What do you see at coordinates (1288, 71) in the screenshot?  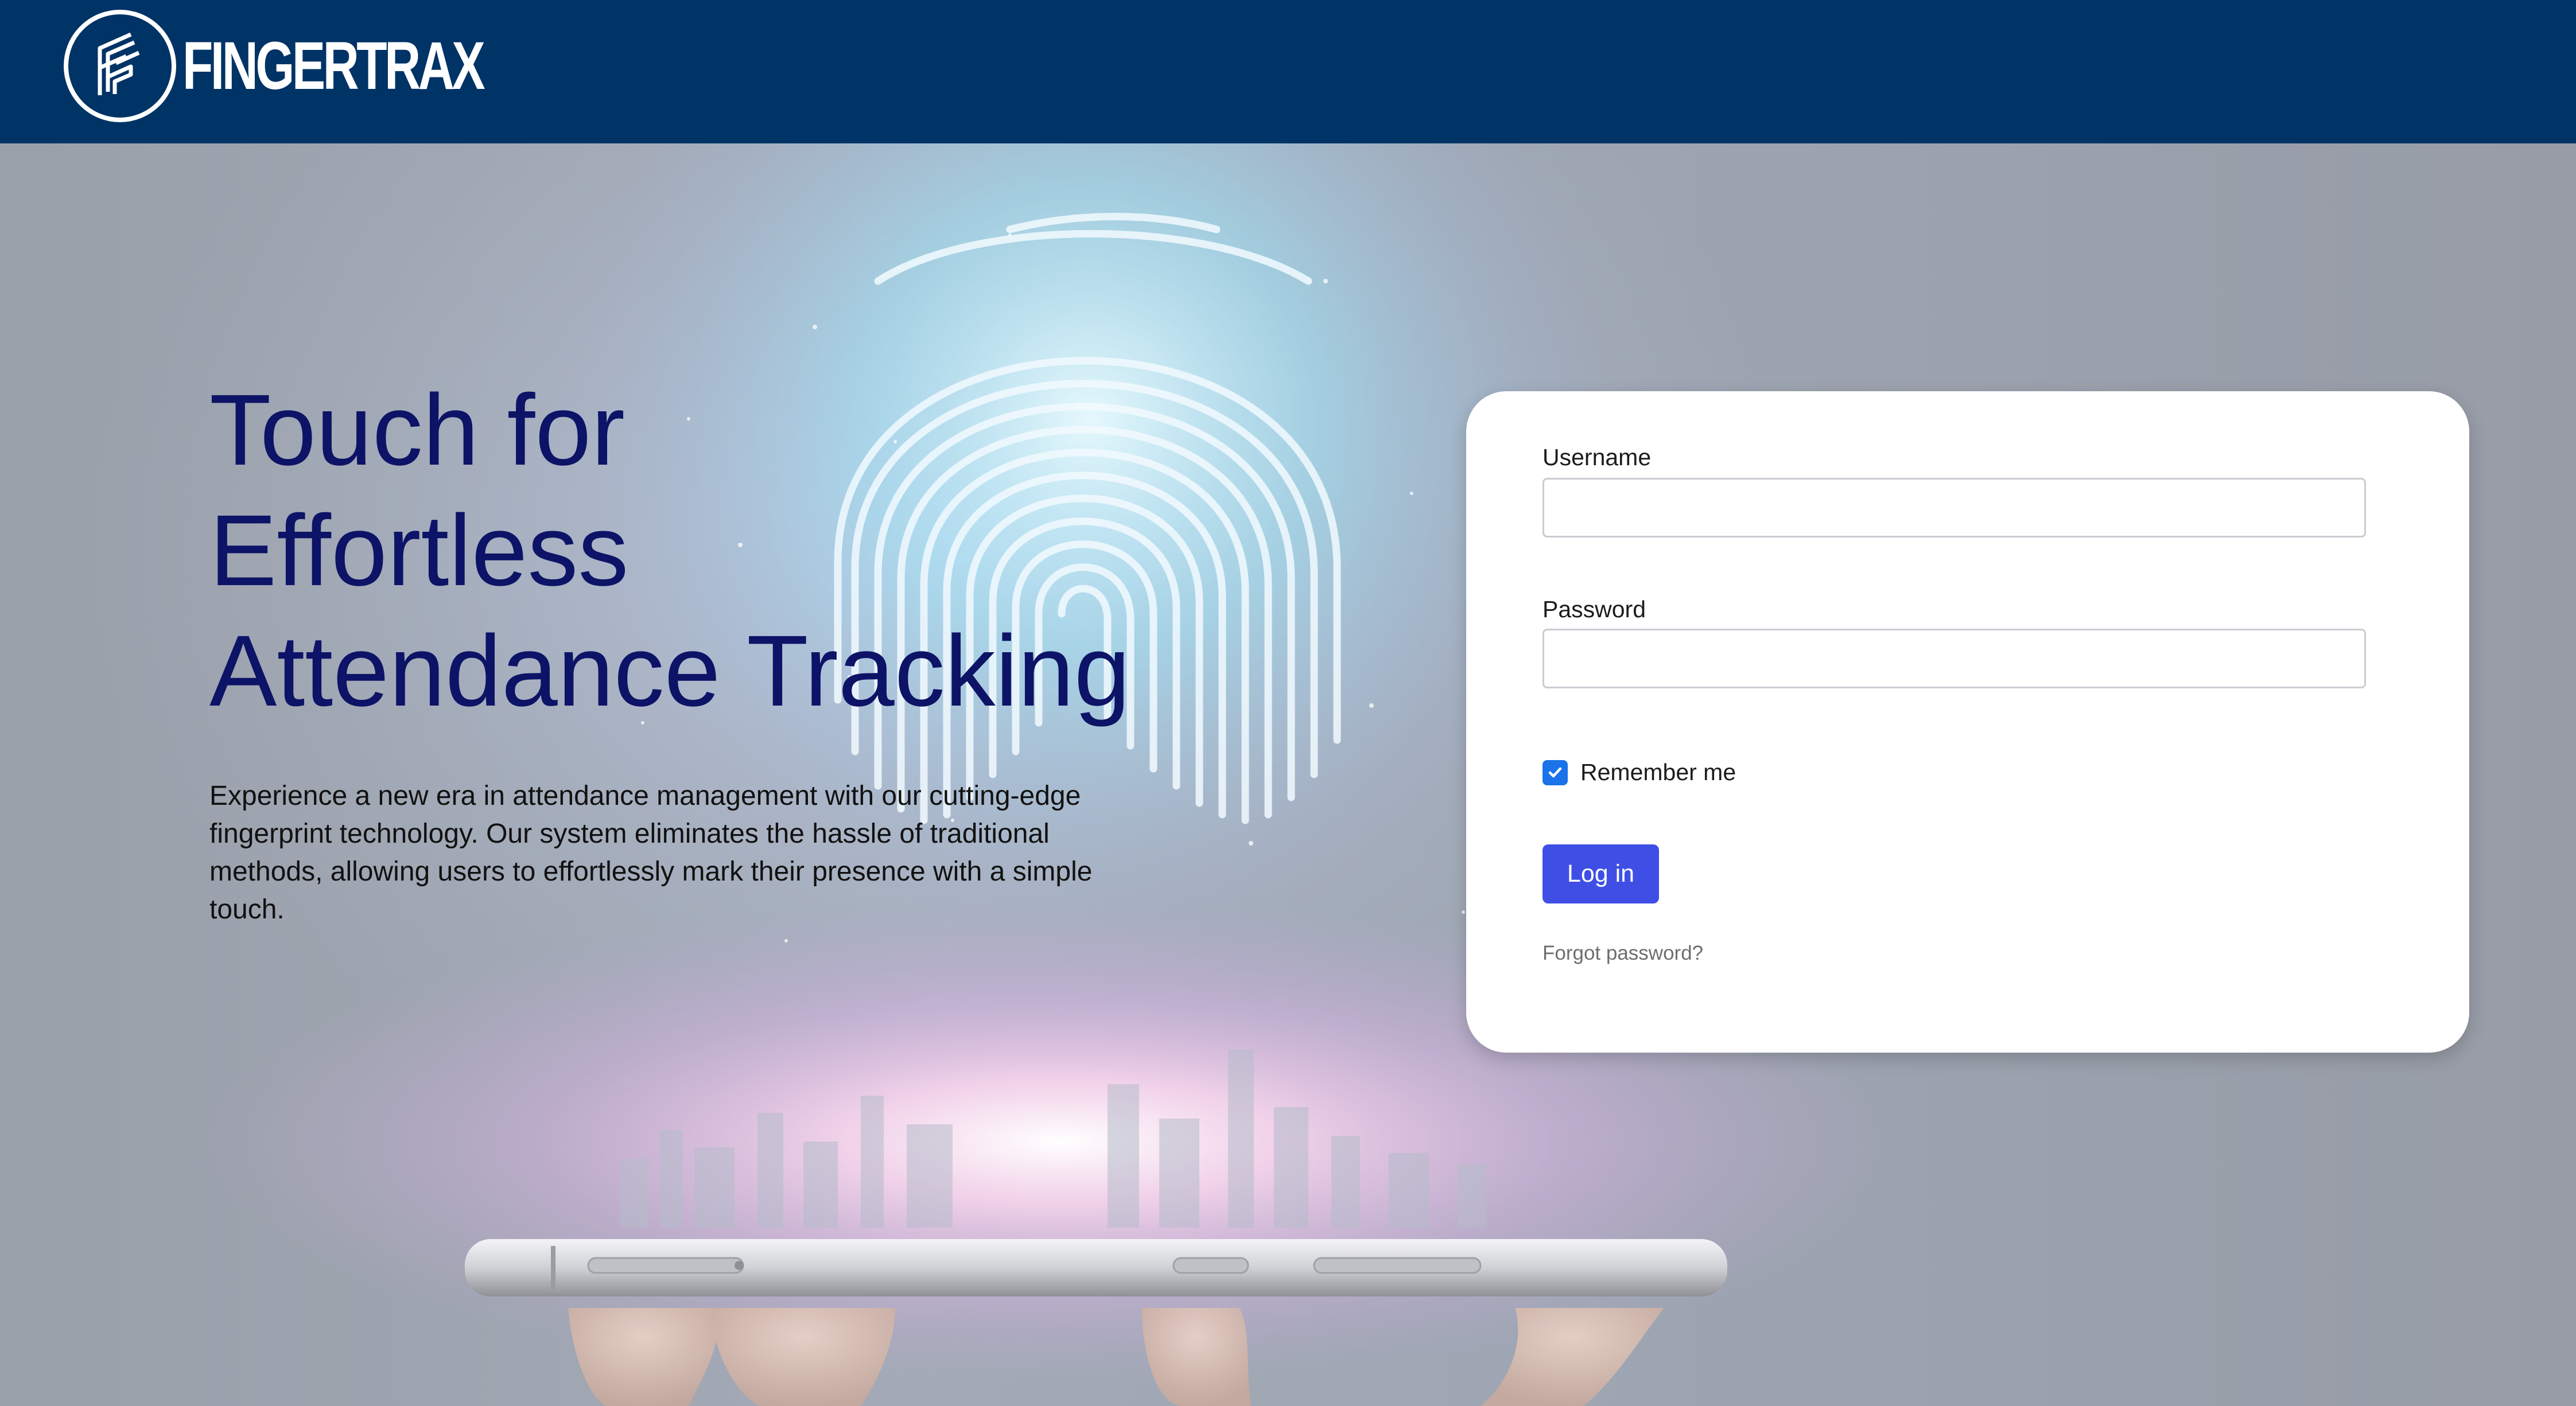 I see `top-navbar: FINGERTRAX` at bounding box center [1288, 71].